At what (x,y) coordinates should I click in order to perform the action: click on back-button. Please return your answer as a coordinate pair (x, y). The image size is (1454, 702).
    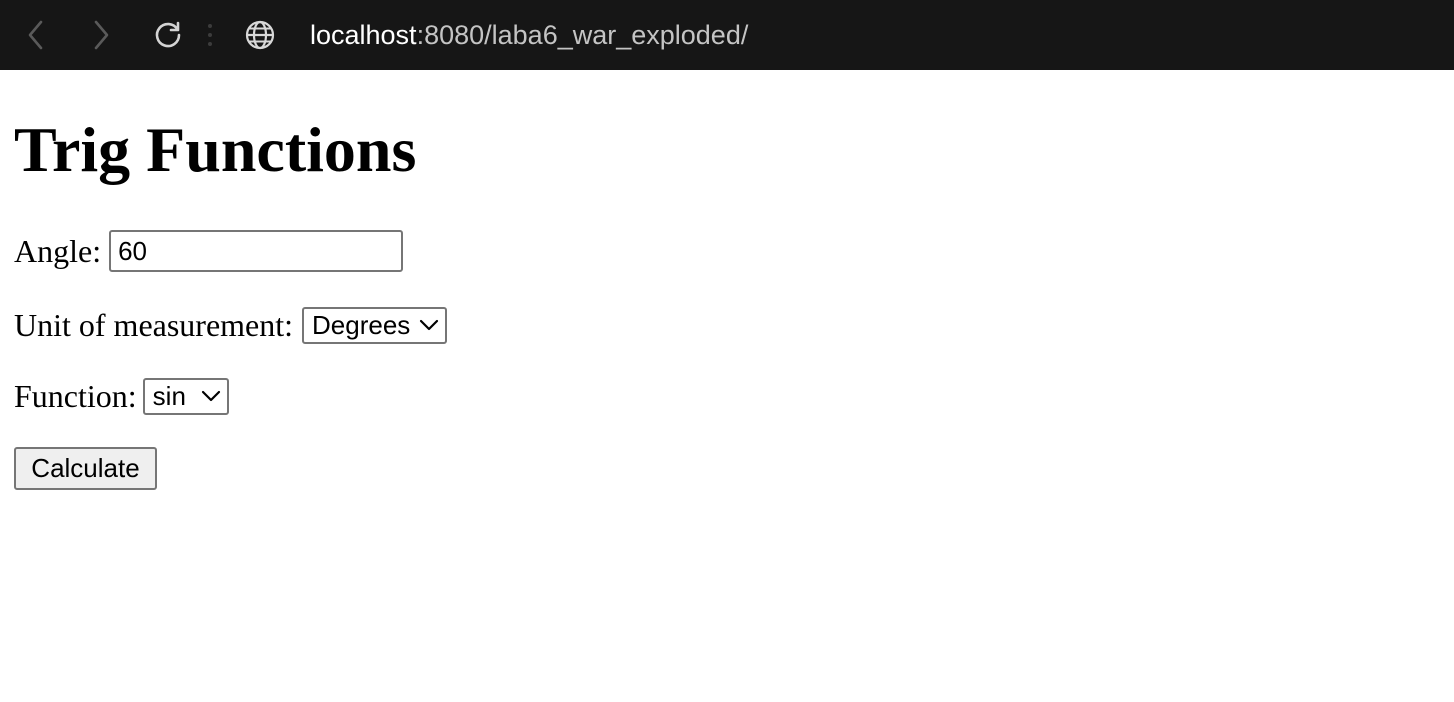
    Looking at the image, I should click on (36, 35).